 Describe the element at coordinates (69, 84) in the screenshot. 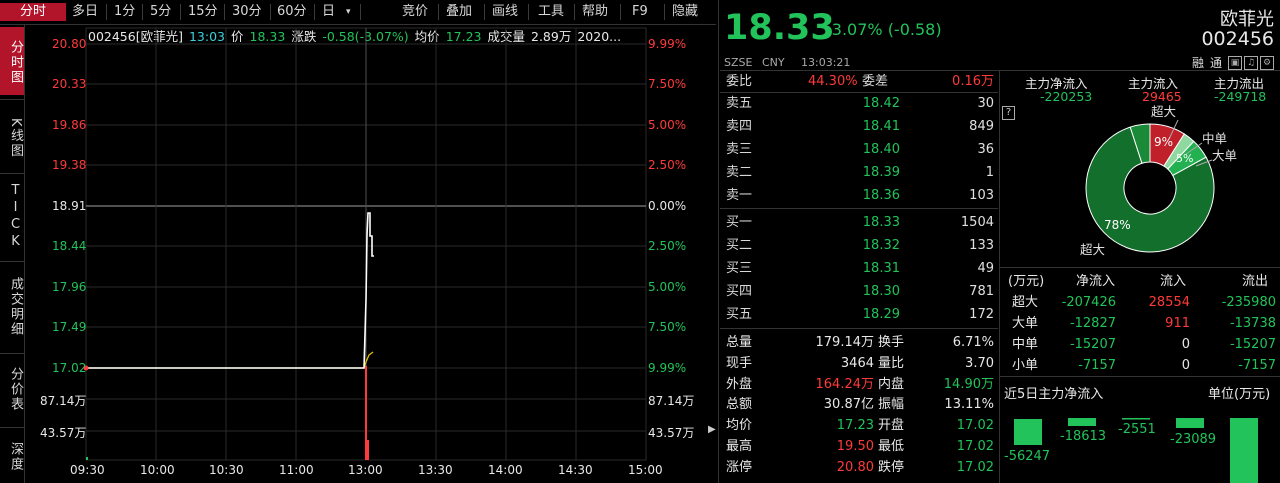

I see `price-tick: 20.33` at that location.